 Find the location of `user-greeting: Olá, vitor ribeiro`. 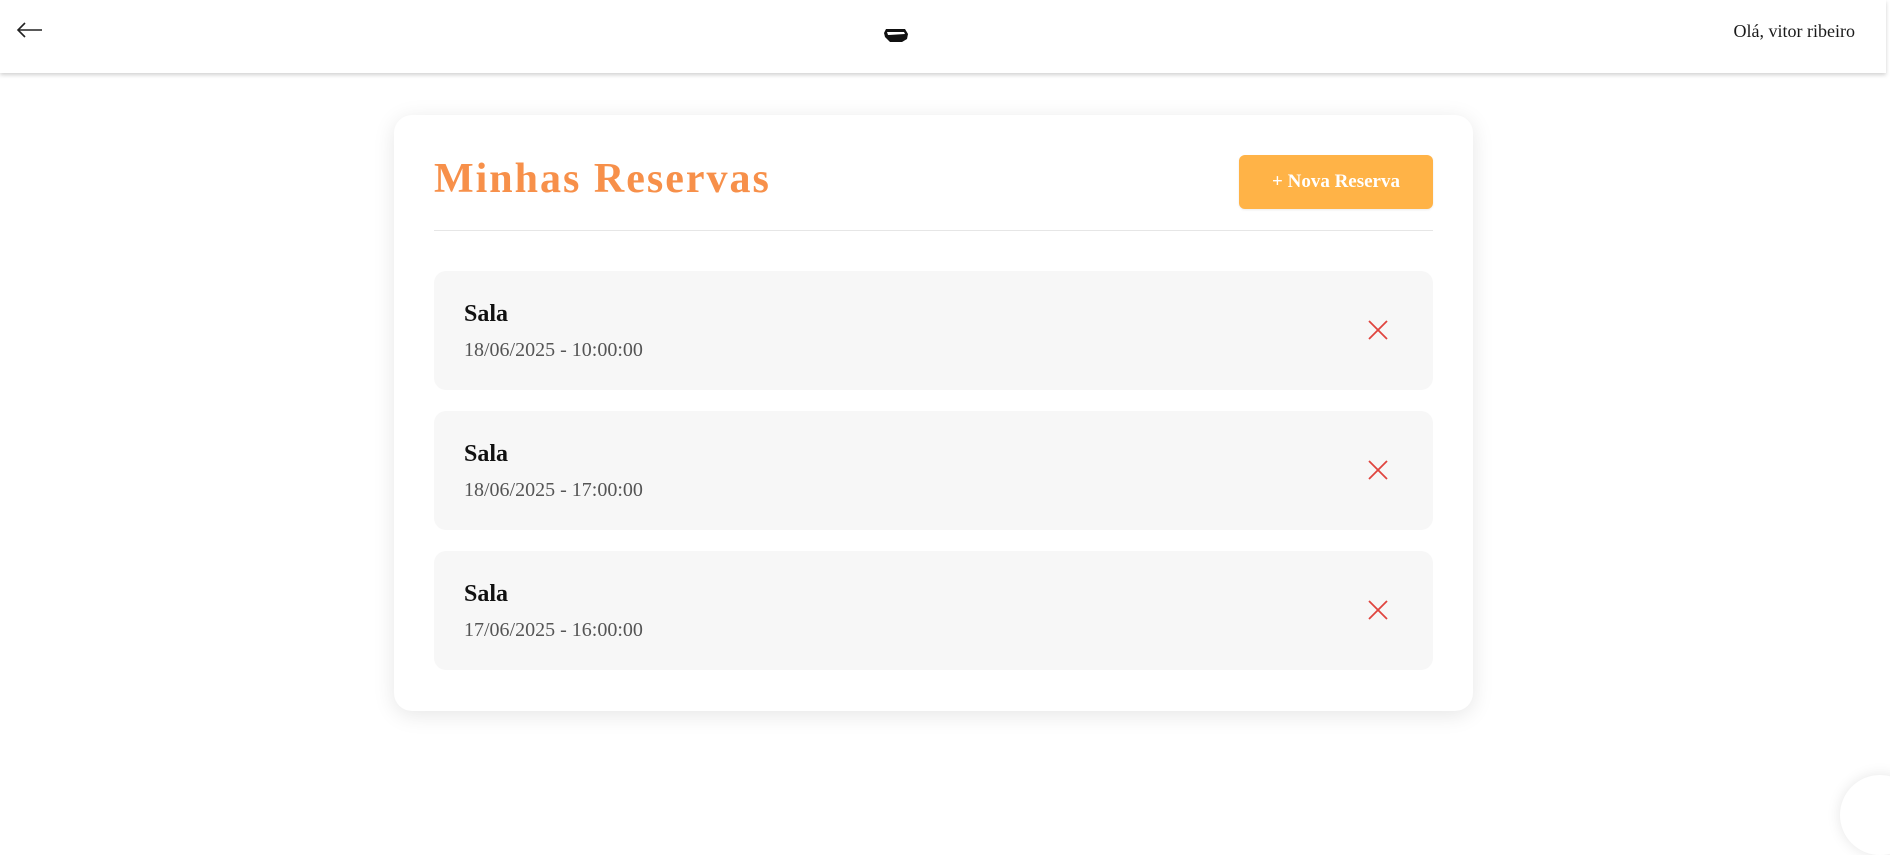

user-greeting: Olá, vitor ribeiro is located at coordinates (1794, 31).